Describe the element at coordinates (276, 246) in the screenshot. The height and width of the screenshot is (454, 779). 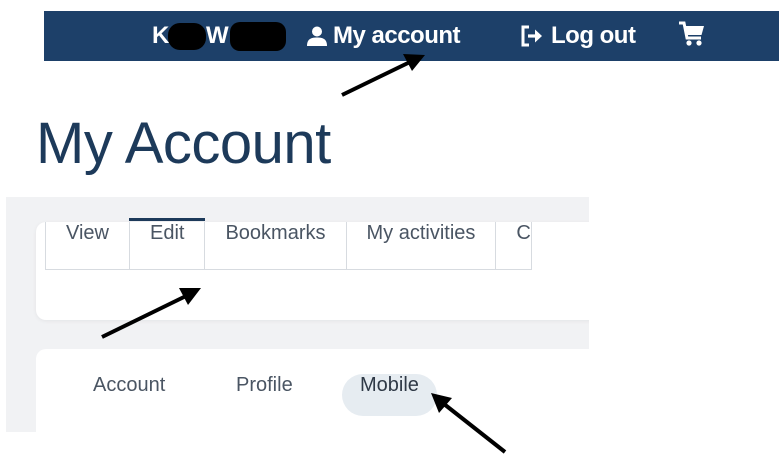
I see `tab-bookmarks: Bookmarks` at that location.